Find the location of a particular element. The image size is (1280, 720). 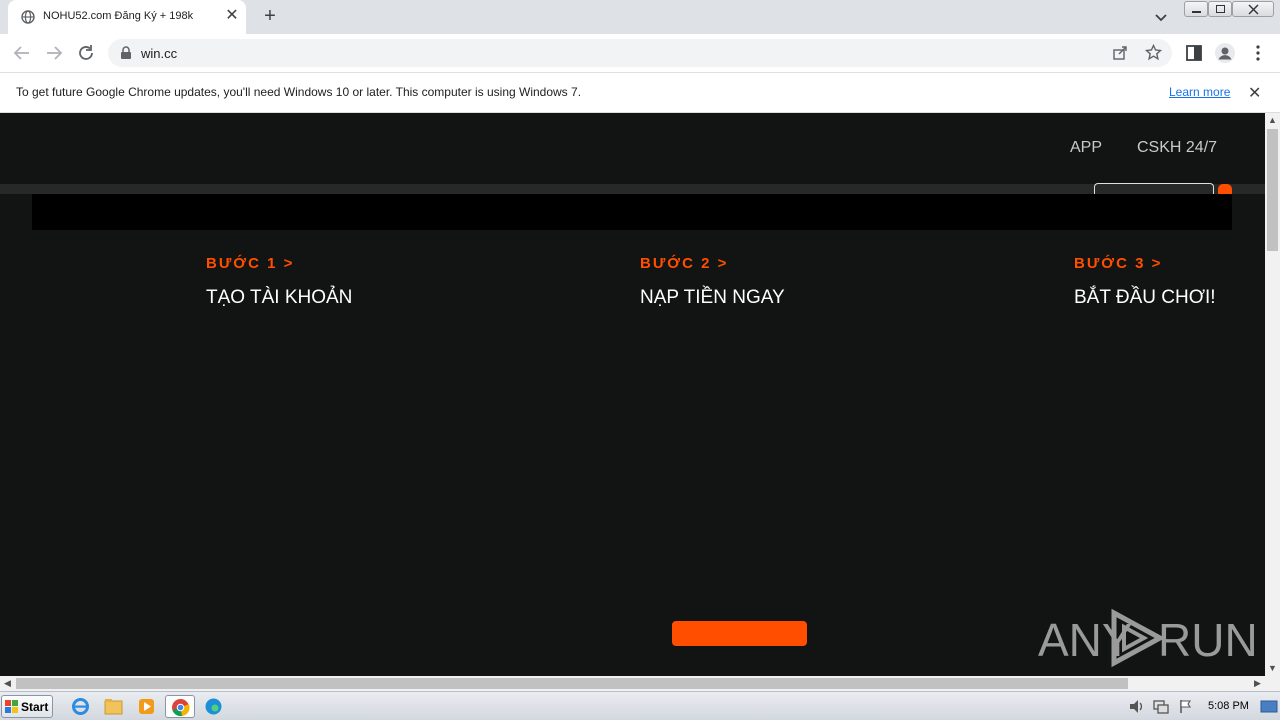

taskbar-chrome is located at coordinates (180, 706).